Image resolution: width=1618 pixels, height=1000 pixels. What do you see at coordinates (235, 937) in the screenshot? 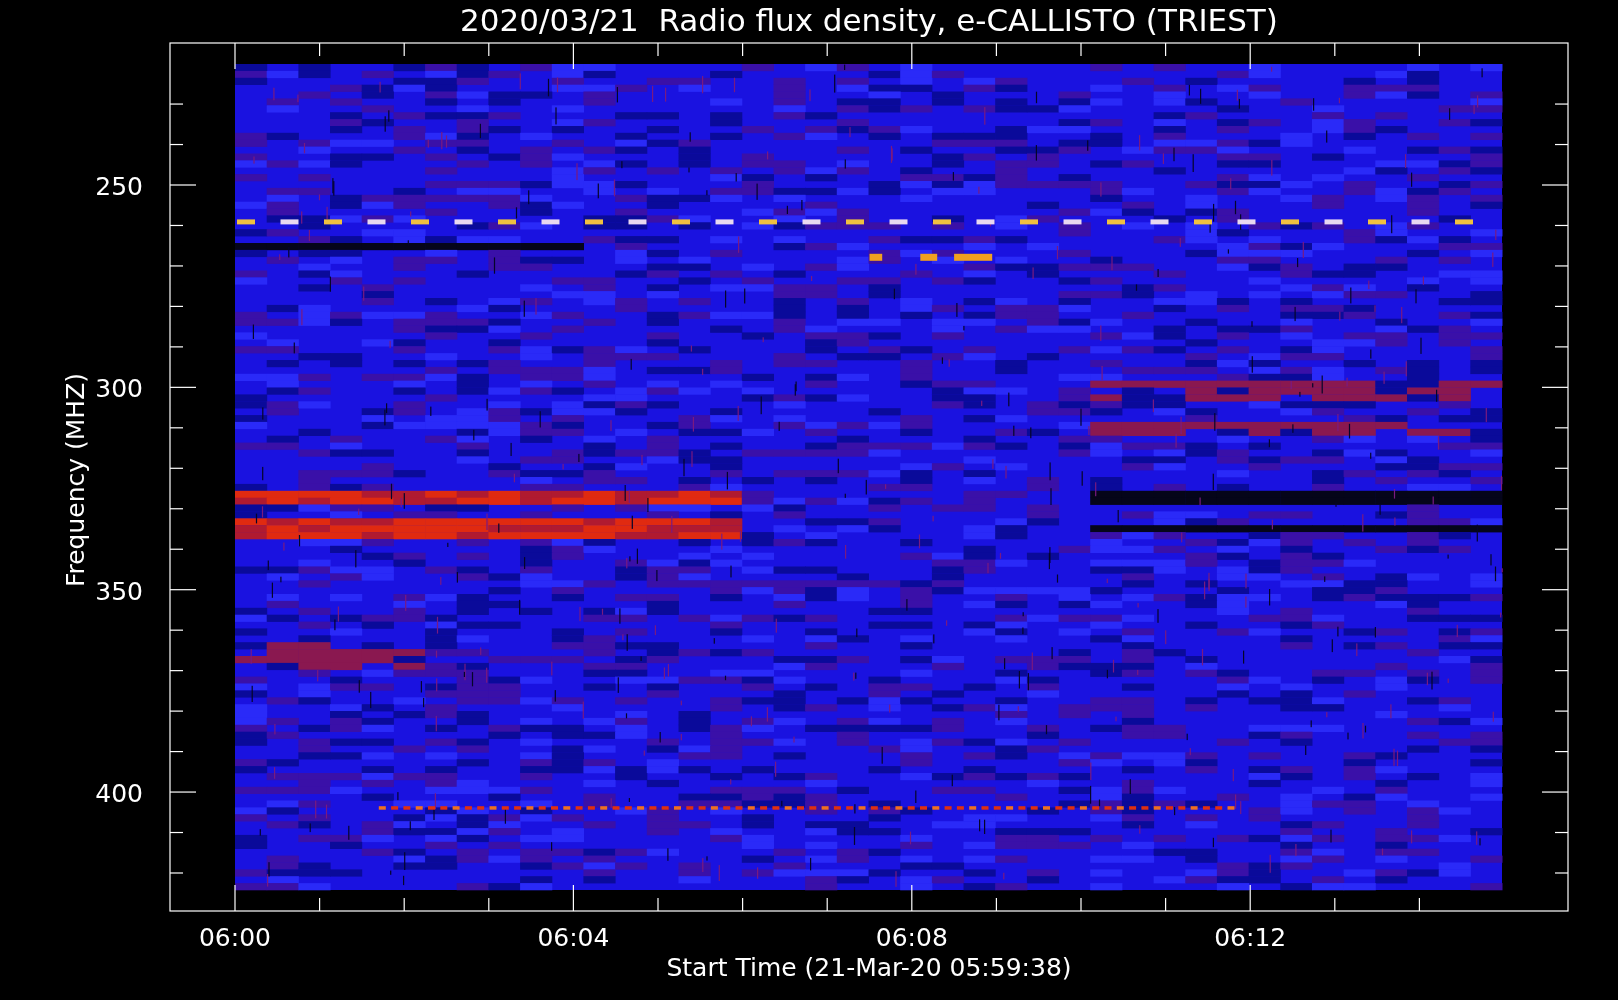
I see `x-tick-label: 06:00` at bounding box center [235, 937].